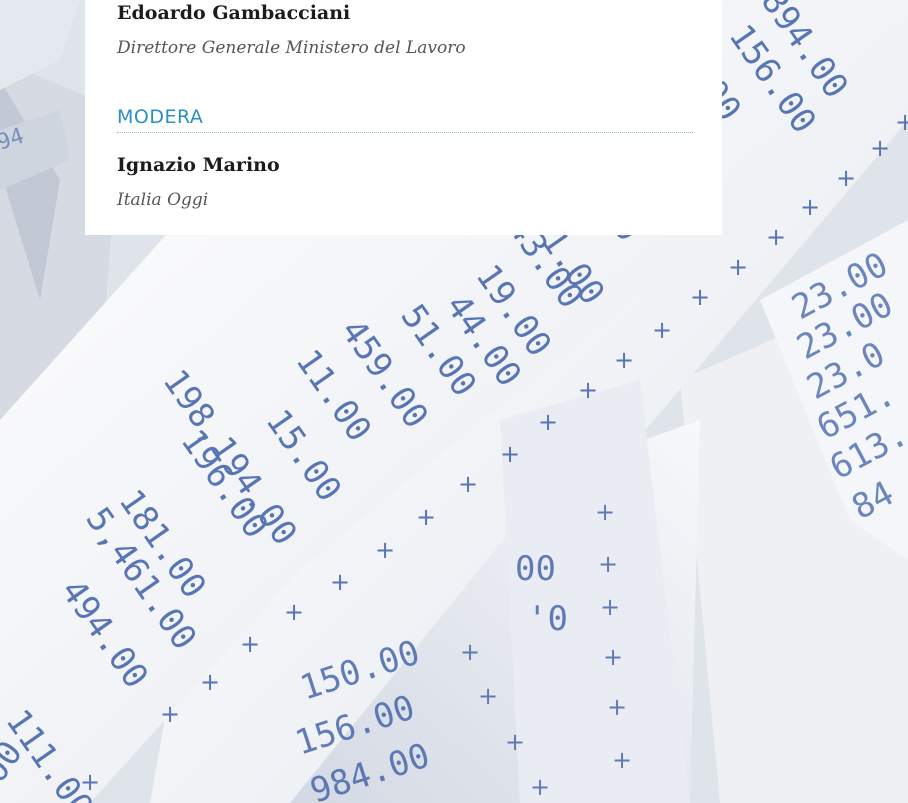 The height and width of the screenshot is (803, 908). Describe the element at coordinates (163, 200) in the screenshot. I see `moderator-role: Italia Oggi` at that location.